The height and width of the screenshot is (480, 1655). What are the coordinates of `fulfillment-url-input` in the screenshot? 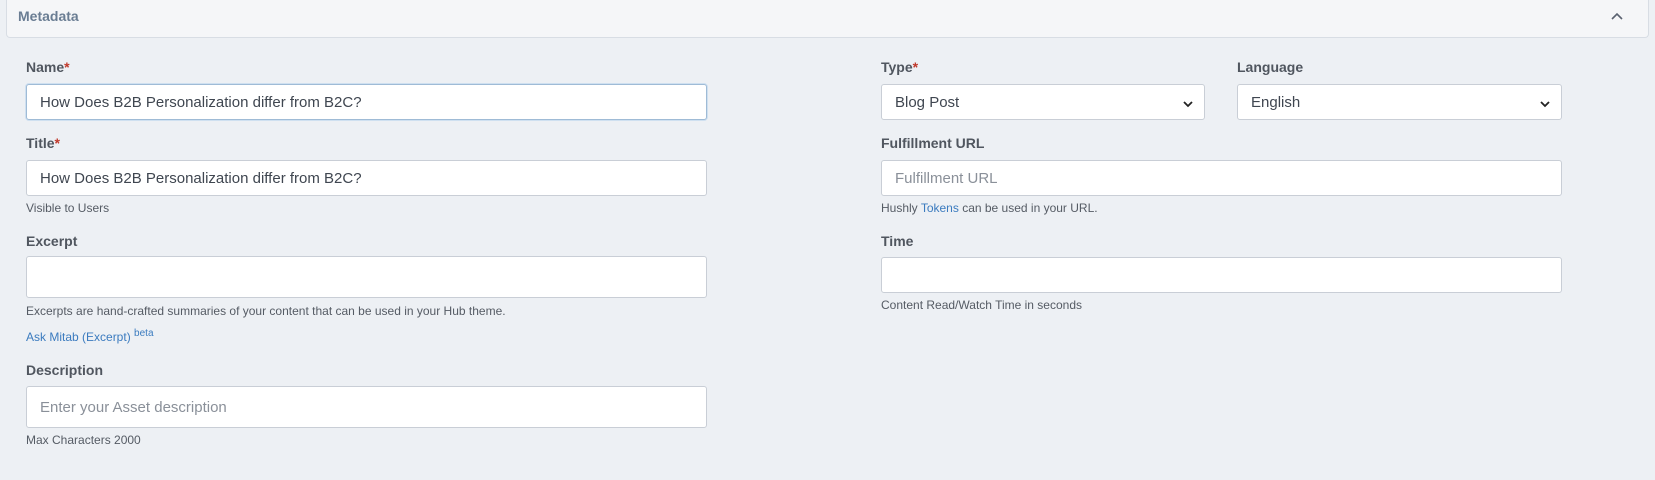 It's located at (1221, 178).